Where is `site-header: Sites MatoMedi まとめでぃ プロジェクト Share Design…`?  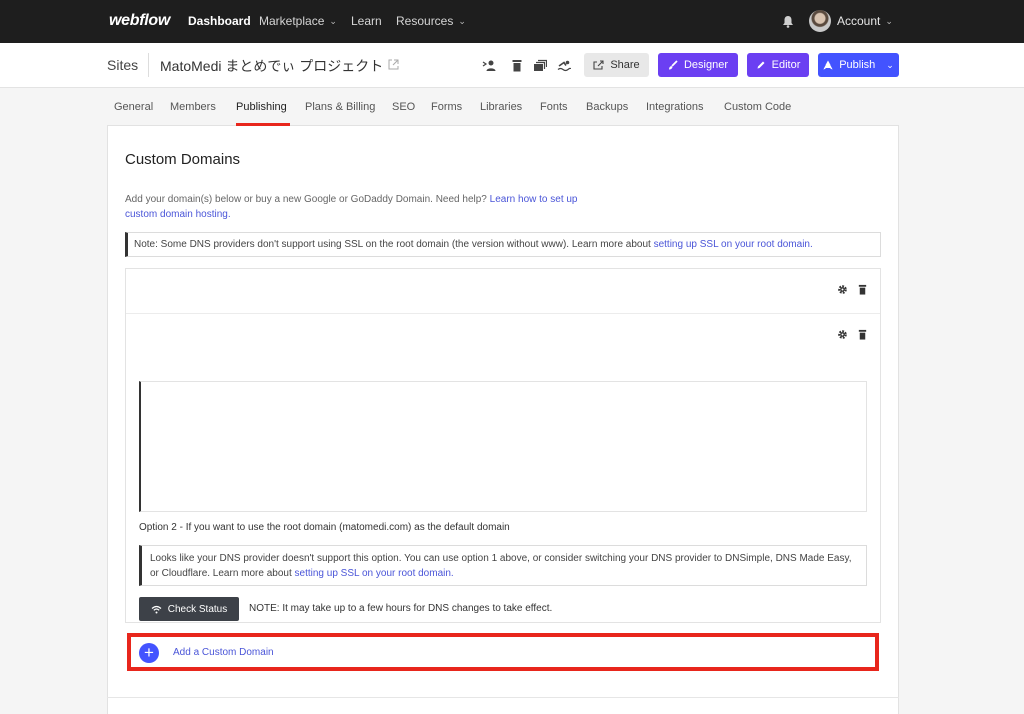 site-header: Sites MatoMedi まとめでぃ プロジェクト Share Design… is located at coordinates (512, 65).